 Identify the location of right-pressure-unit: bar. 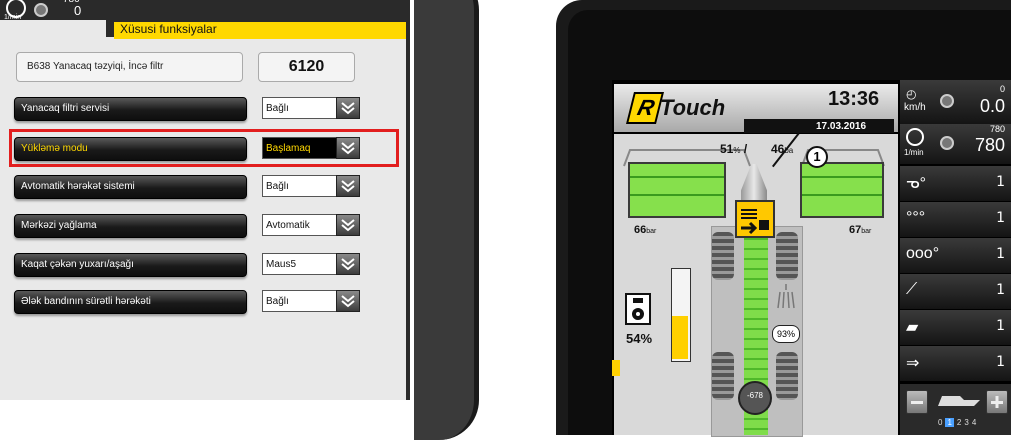
(866, 231).